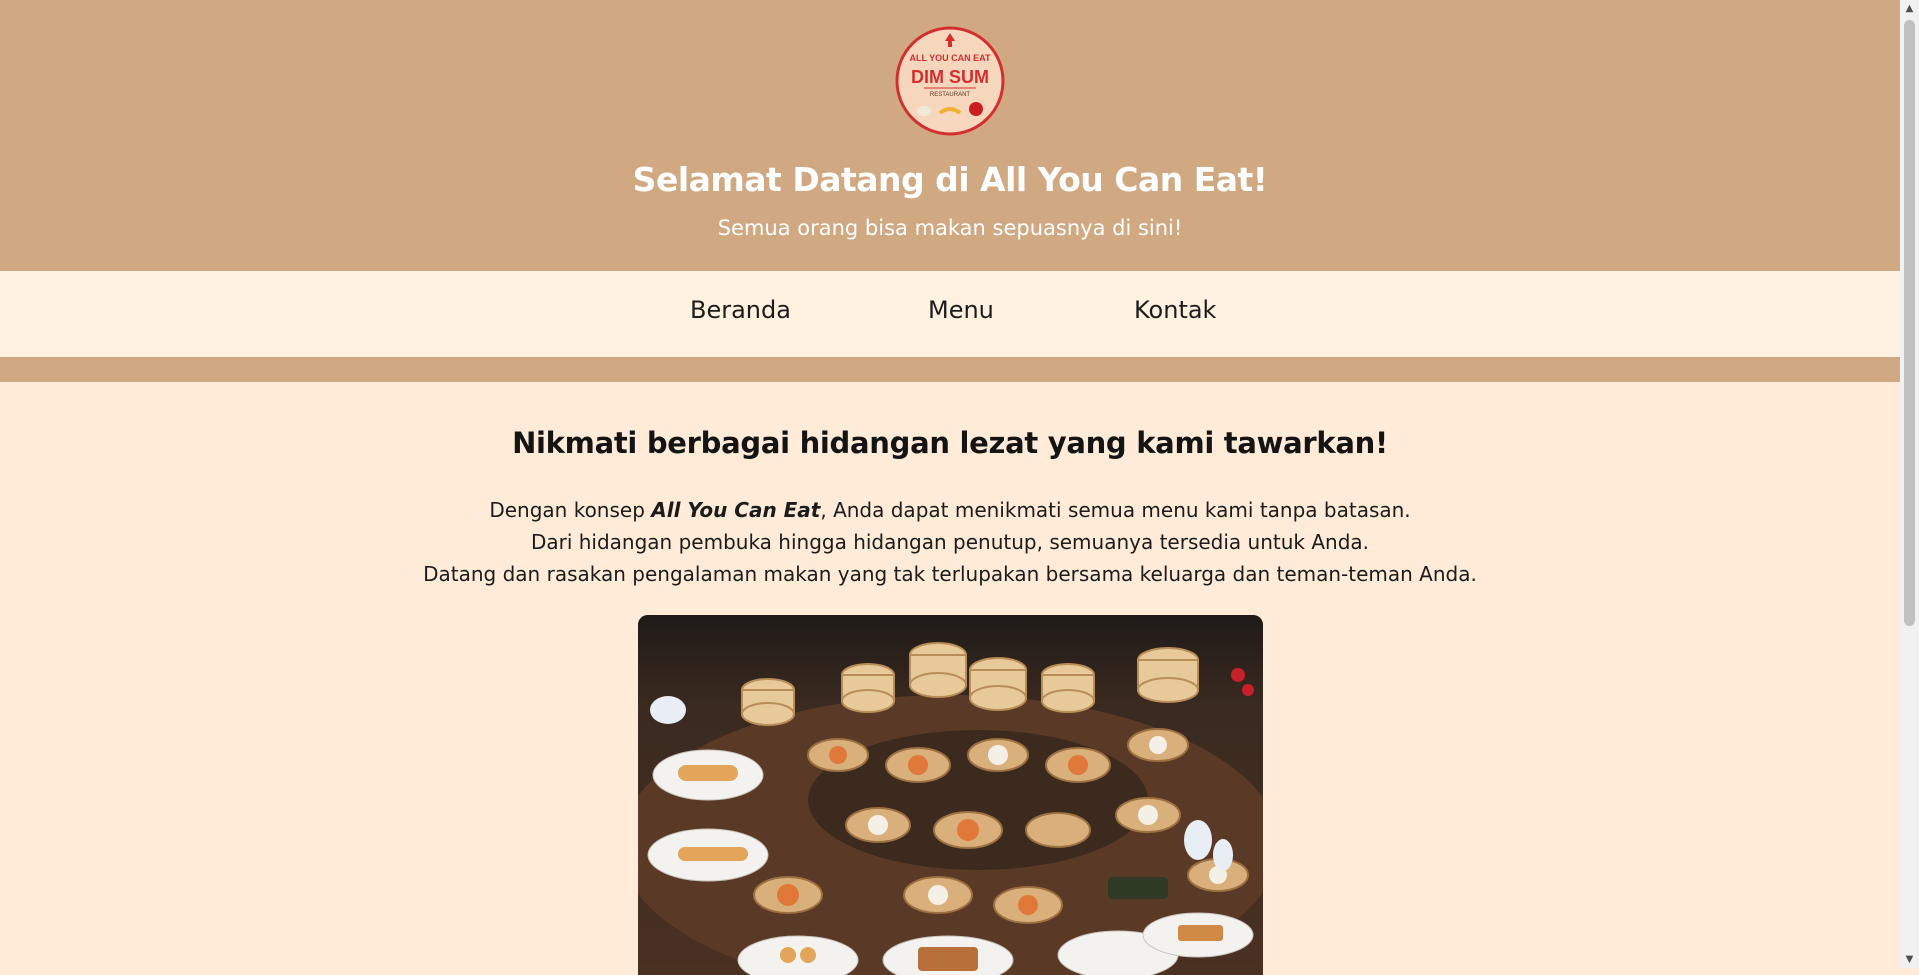  What do you see at coordinates (950, 369) in the screenshot?
I see `nav-divider-band` at bounding box center [950, 369].